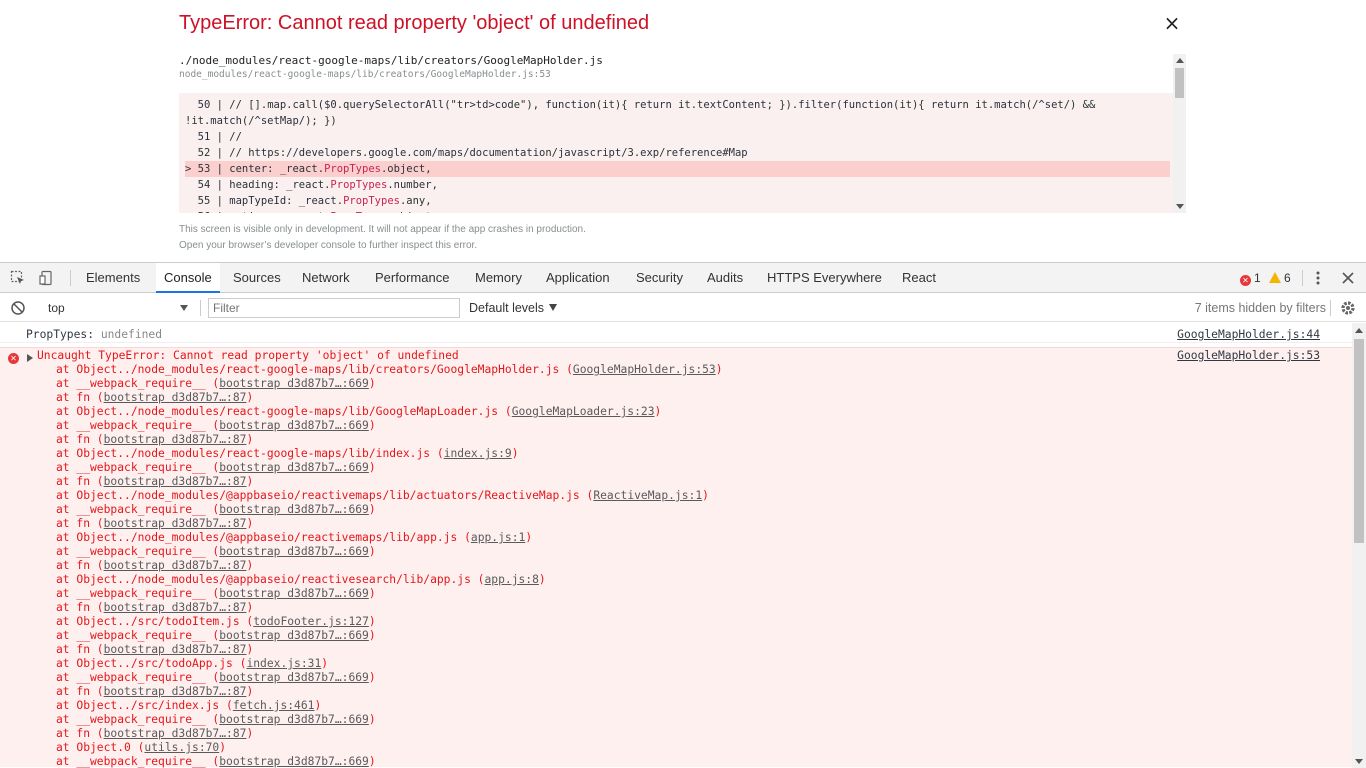 This screenshot has width=1366, height=768. I want to click on caret-down-icon, so click(553, 307).